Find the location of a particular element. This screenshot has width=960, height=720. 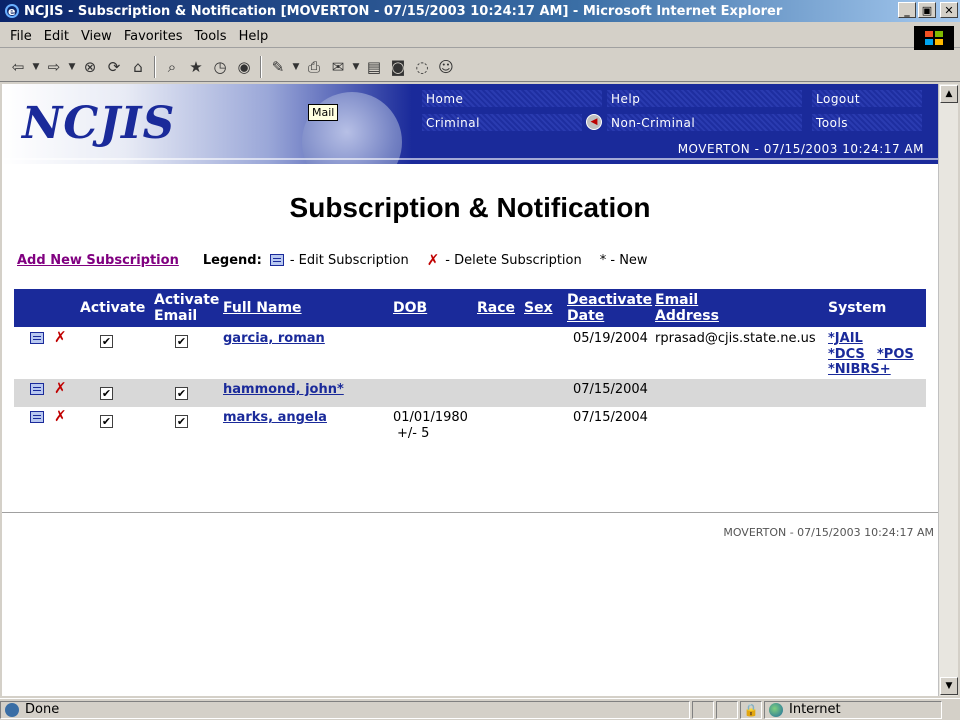

close-button: ✕ is located at coordinates (949, 10).